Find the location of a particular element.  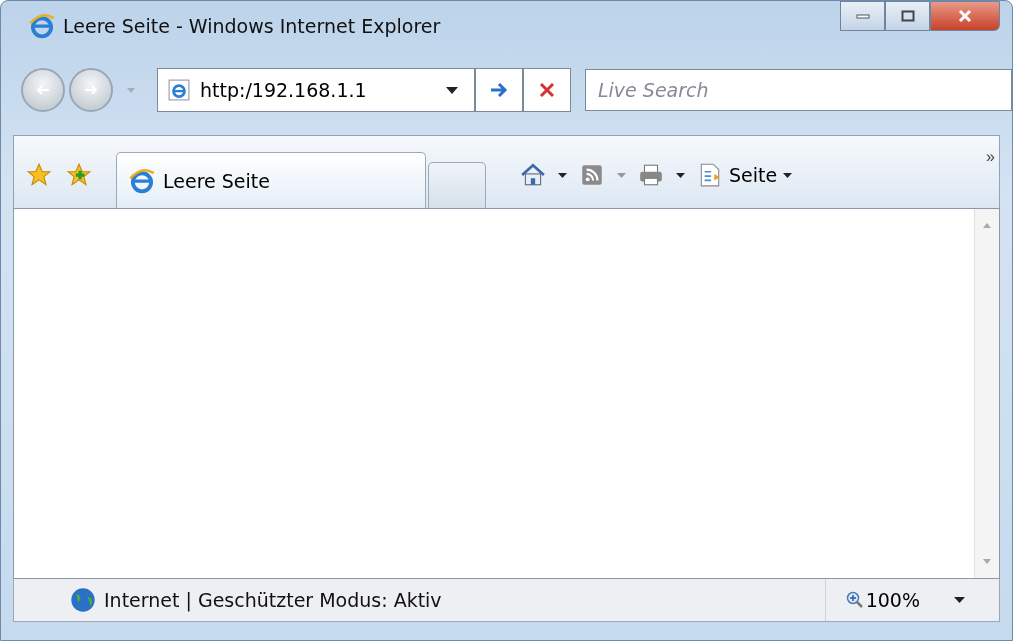

print-caret-icon is located at coordinates (680, 175).